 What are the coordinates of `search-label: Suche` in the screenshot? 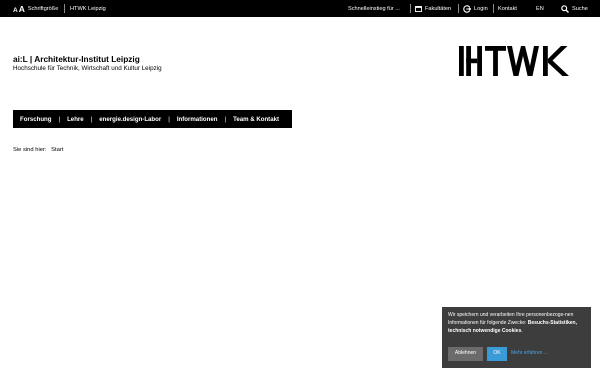 It's located at (580, 8).